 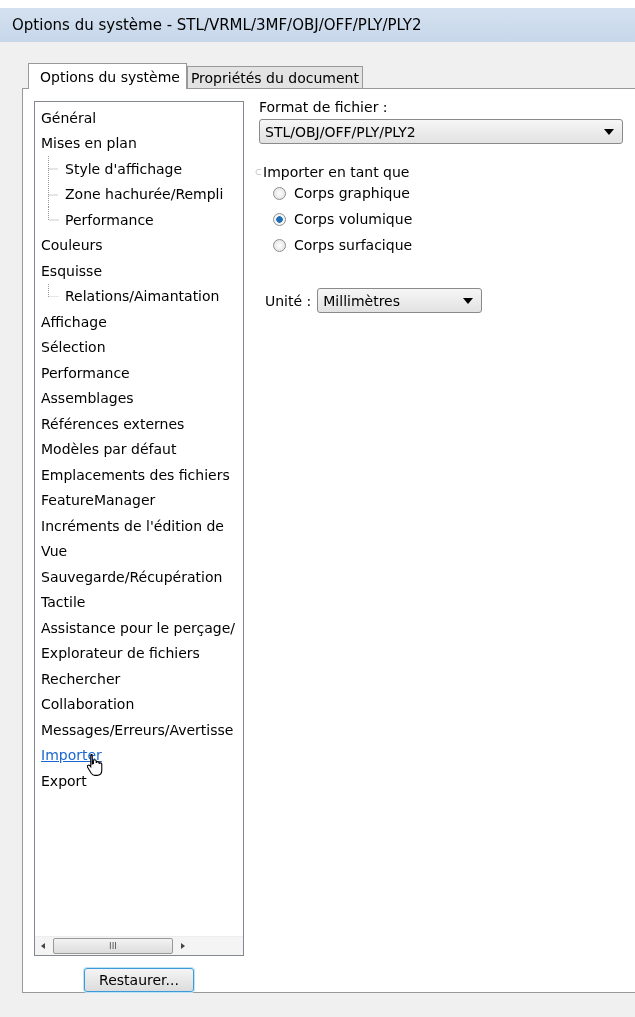 I want to click on tree-item: Général, so click(x=69, y=117).